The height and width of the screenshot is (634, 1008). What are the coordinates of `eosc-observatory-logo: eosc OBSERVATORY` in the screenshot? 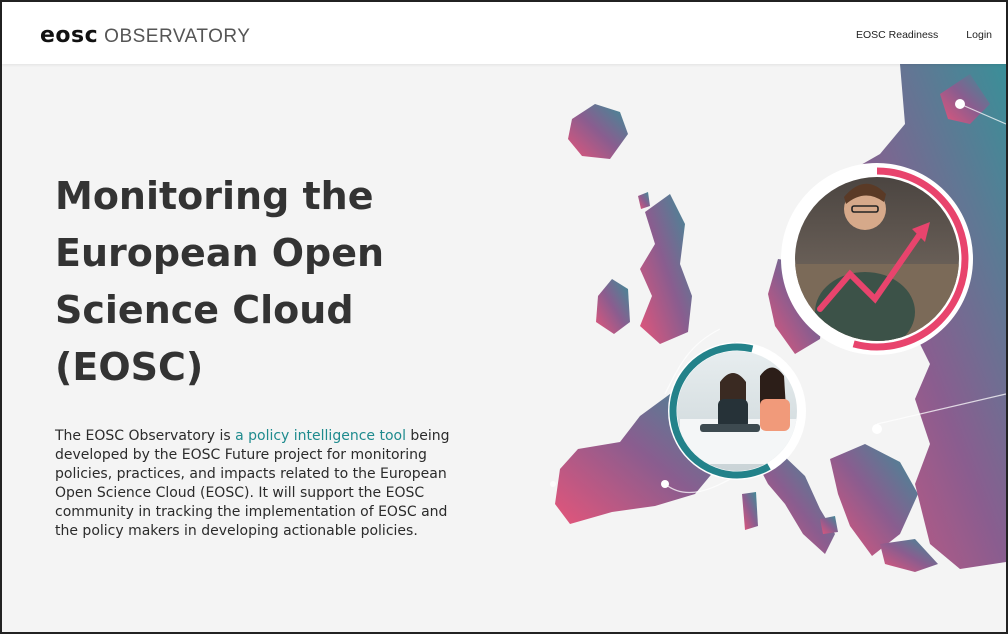 It's located at (145, 35).